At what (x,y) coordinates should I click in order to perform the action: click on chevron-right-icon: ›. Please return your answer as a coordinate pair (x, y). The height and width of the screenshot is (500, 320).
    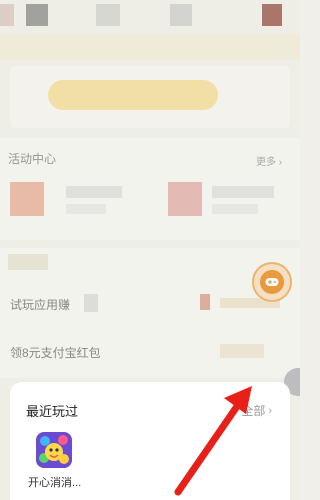
    Looking at the image, I should click on (270, 410).